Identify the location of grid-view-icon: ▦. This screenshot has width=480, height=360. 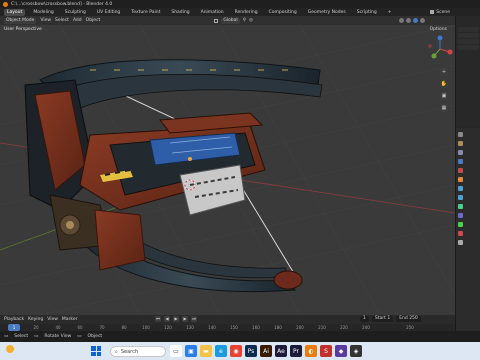
(444, 108).